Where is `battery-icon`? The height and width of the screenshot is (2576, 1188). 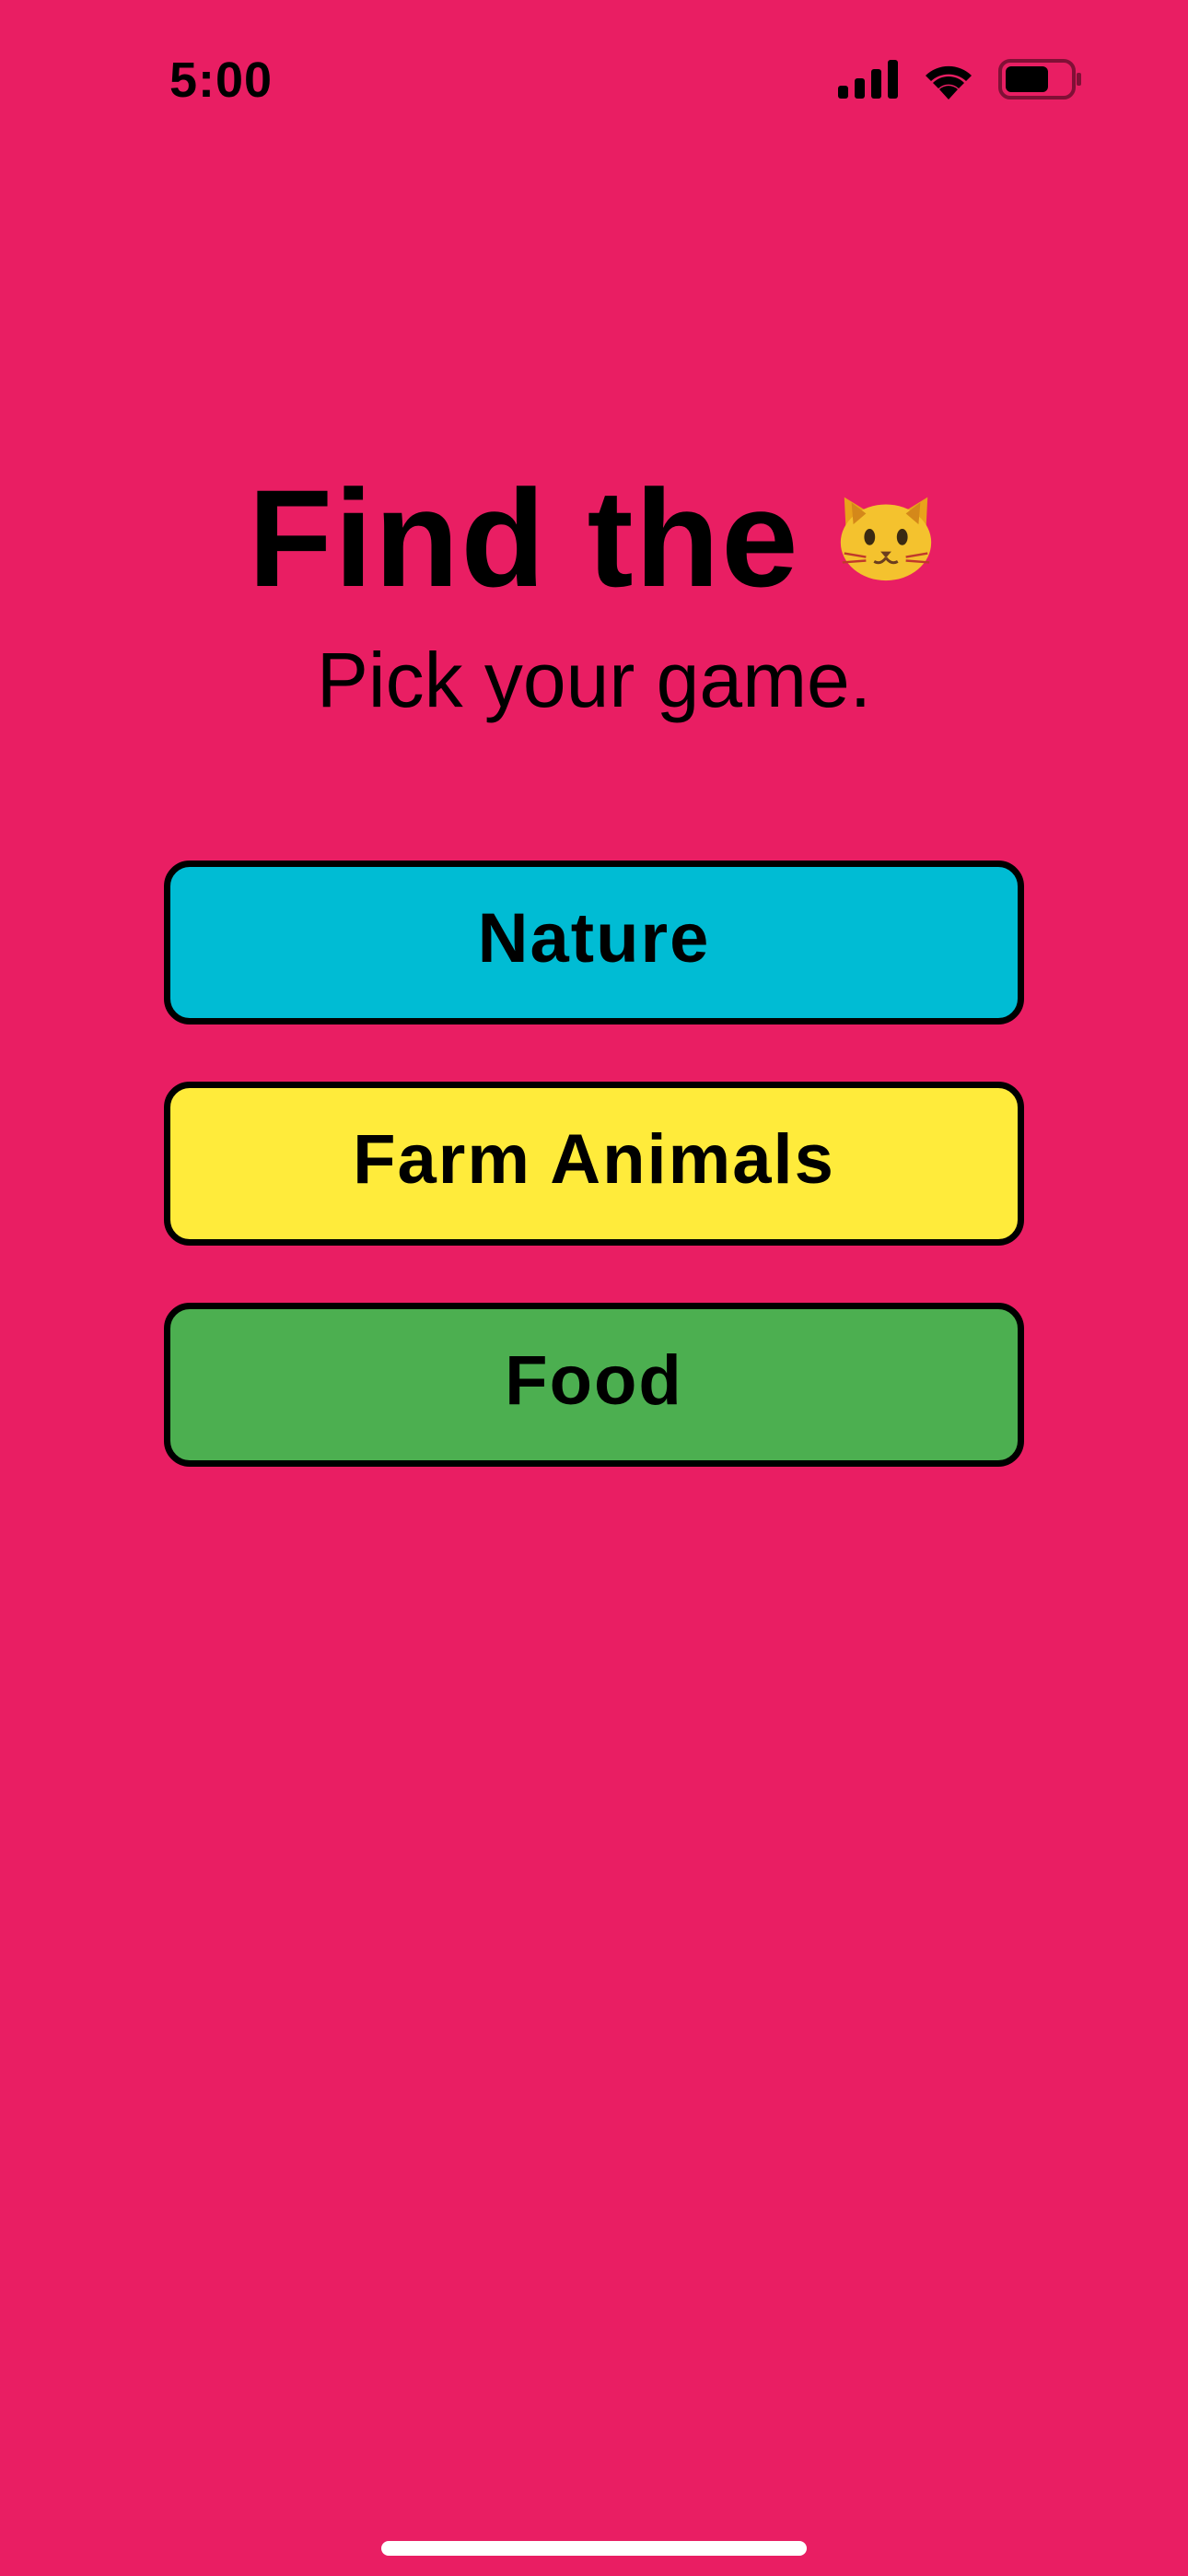 battery-icon is located at coordinates (1039, 79).